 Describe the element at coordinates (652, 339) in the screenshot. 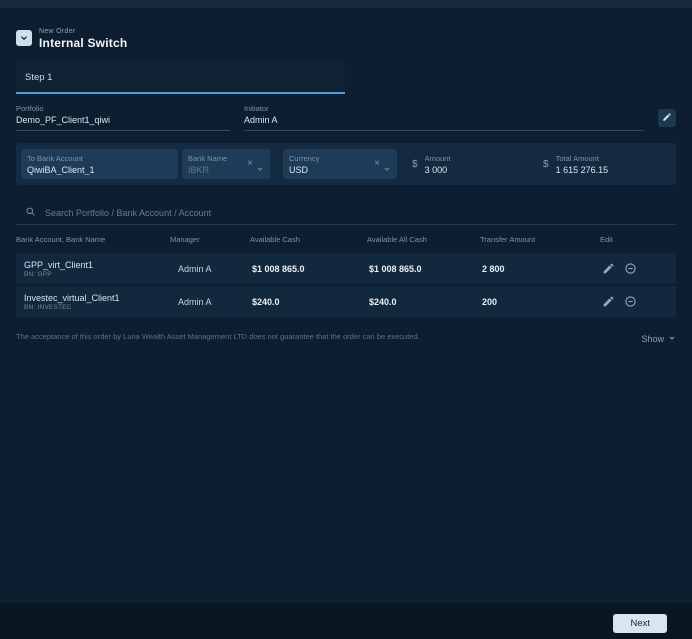

I see `show-label: Show` at that location.